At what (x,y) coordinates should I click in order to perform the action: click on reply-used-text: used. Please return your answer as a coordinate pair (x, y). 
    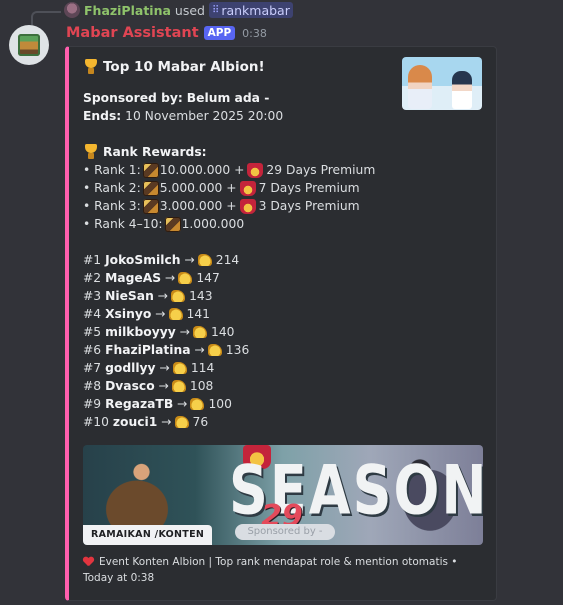
    Looking at the image, I should click on (189, 10).